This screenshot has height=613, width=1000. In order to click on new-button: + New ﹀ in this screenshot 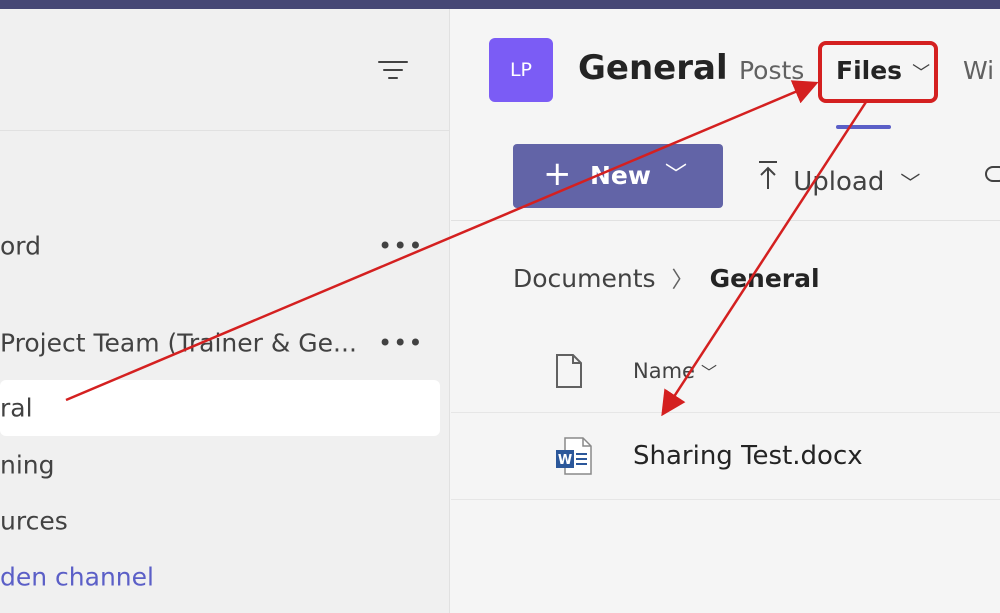, I will do `click(618, 176)`.